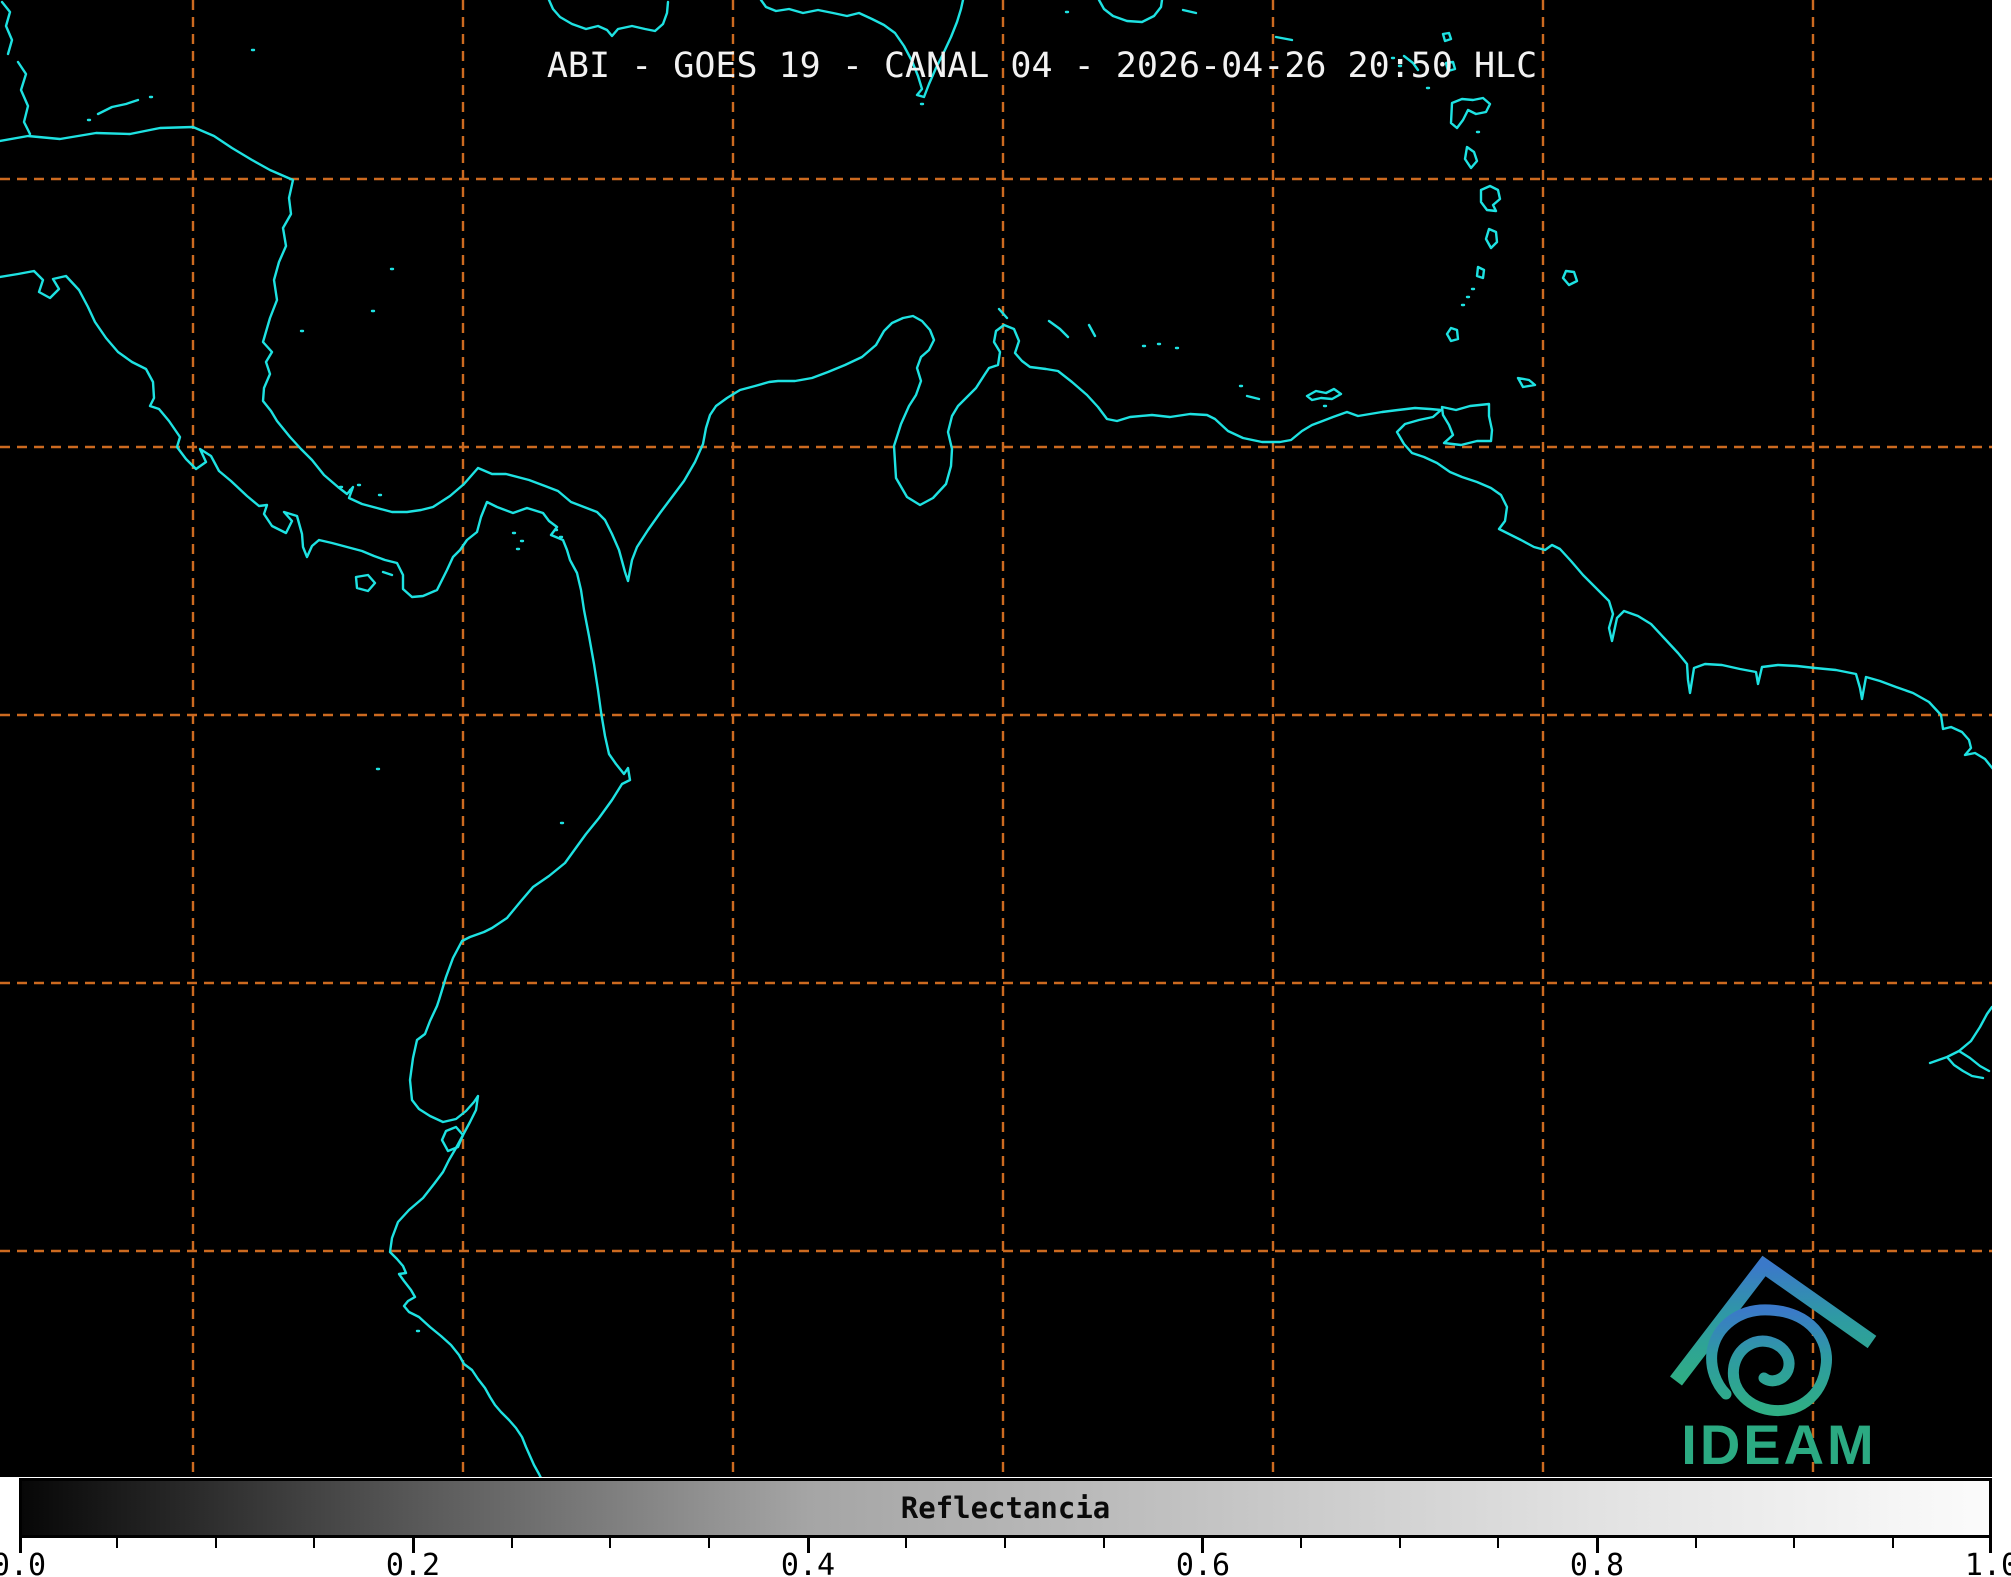 Image resolution: width=2011 pixels, height=1577 pixels. What do you see at coordinates (1597, 1562) in the screenshot?
I see `colorbar-tick-label: 0.8` at bounding box center [1597, 1562].